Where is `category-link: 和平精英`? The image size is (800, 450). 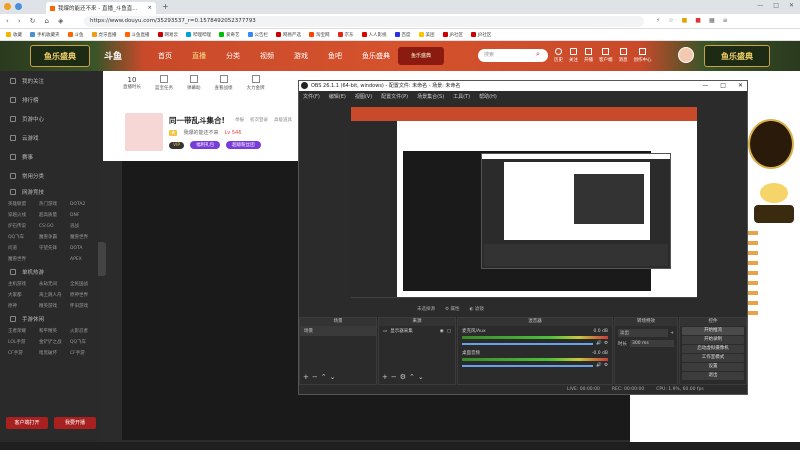
category-link: 和平精英 is located at coordinates (54, 331).